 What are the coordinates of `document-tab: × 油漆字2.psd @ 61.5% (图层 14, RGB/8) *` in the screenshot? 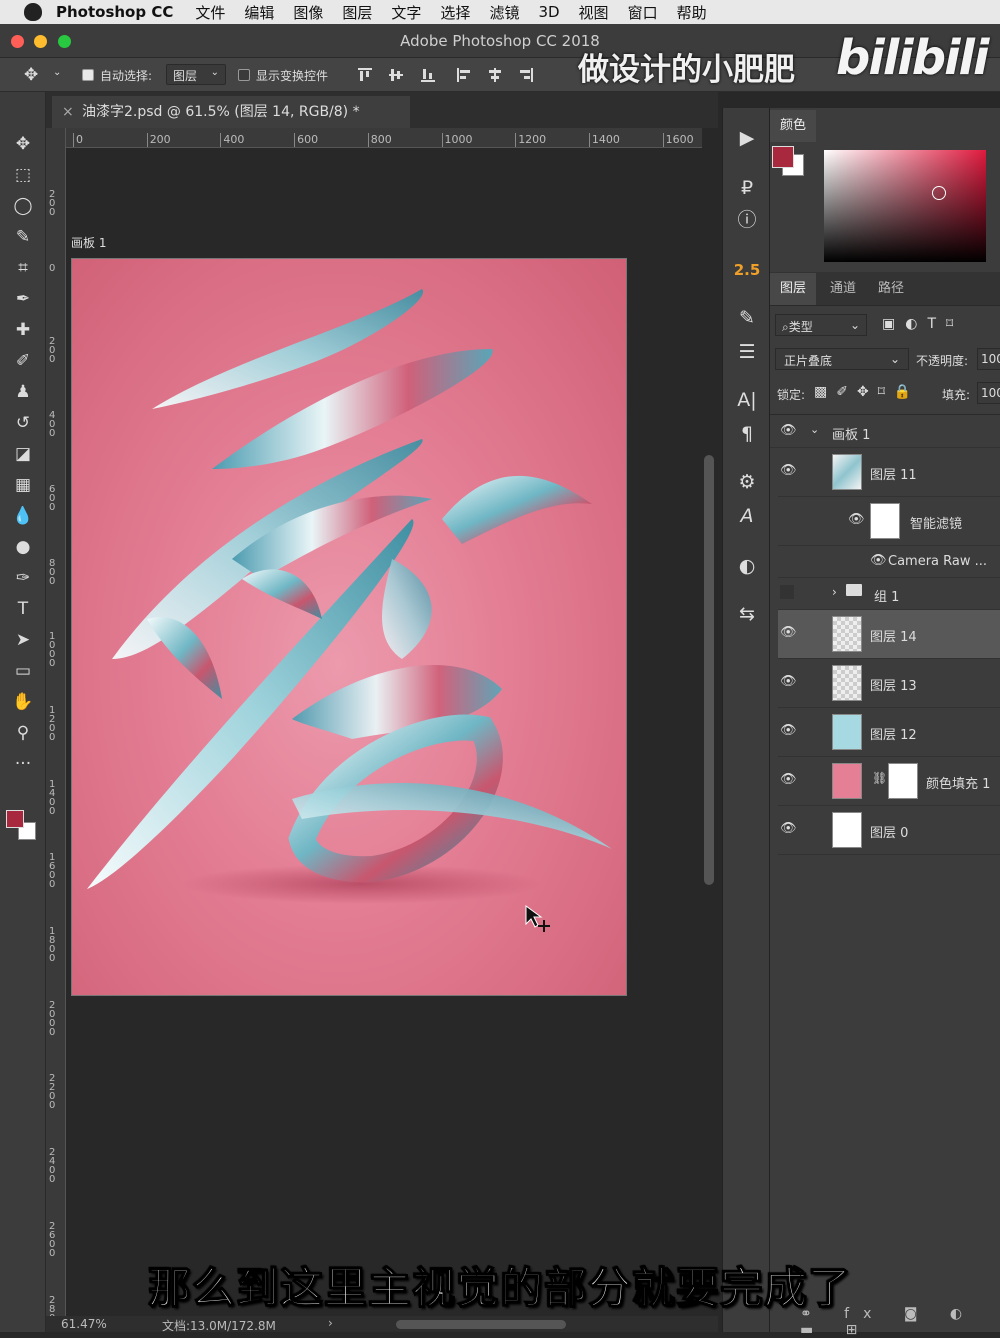 It's located at (231, 112).